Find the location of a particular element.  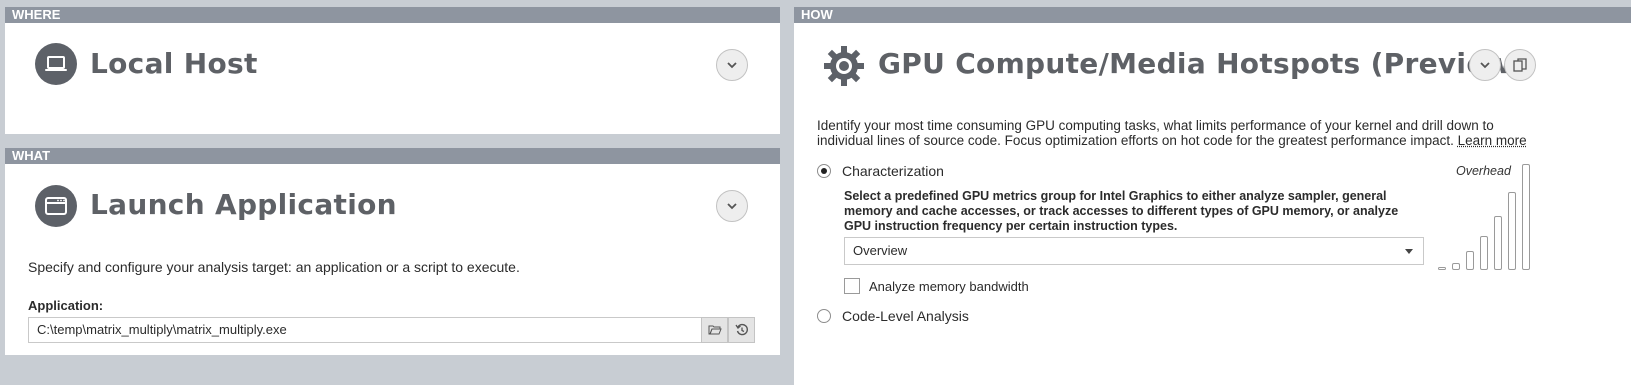

how-title: GPU Compute/Media Hotspots (Preview) is located at coordinates (1201, 63).